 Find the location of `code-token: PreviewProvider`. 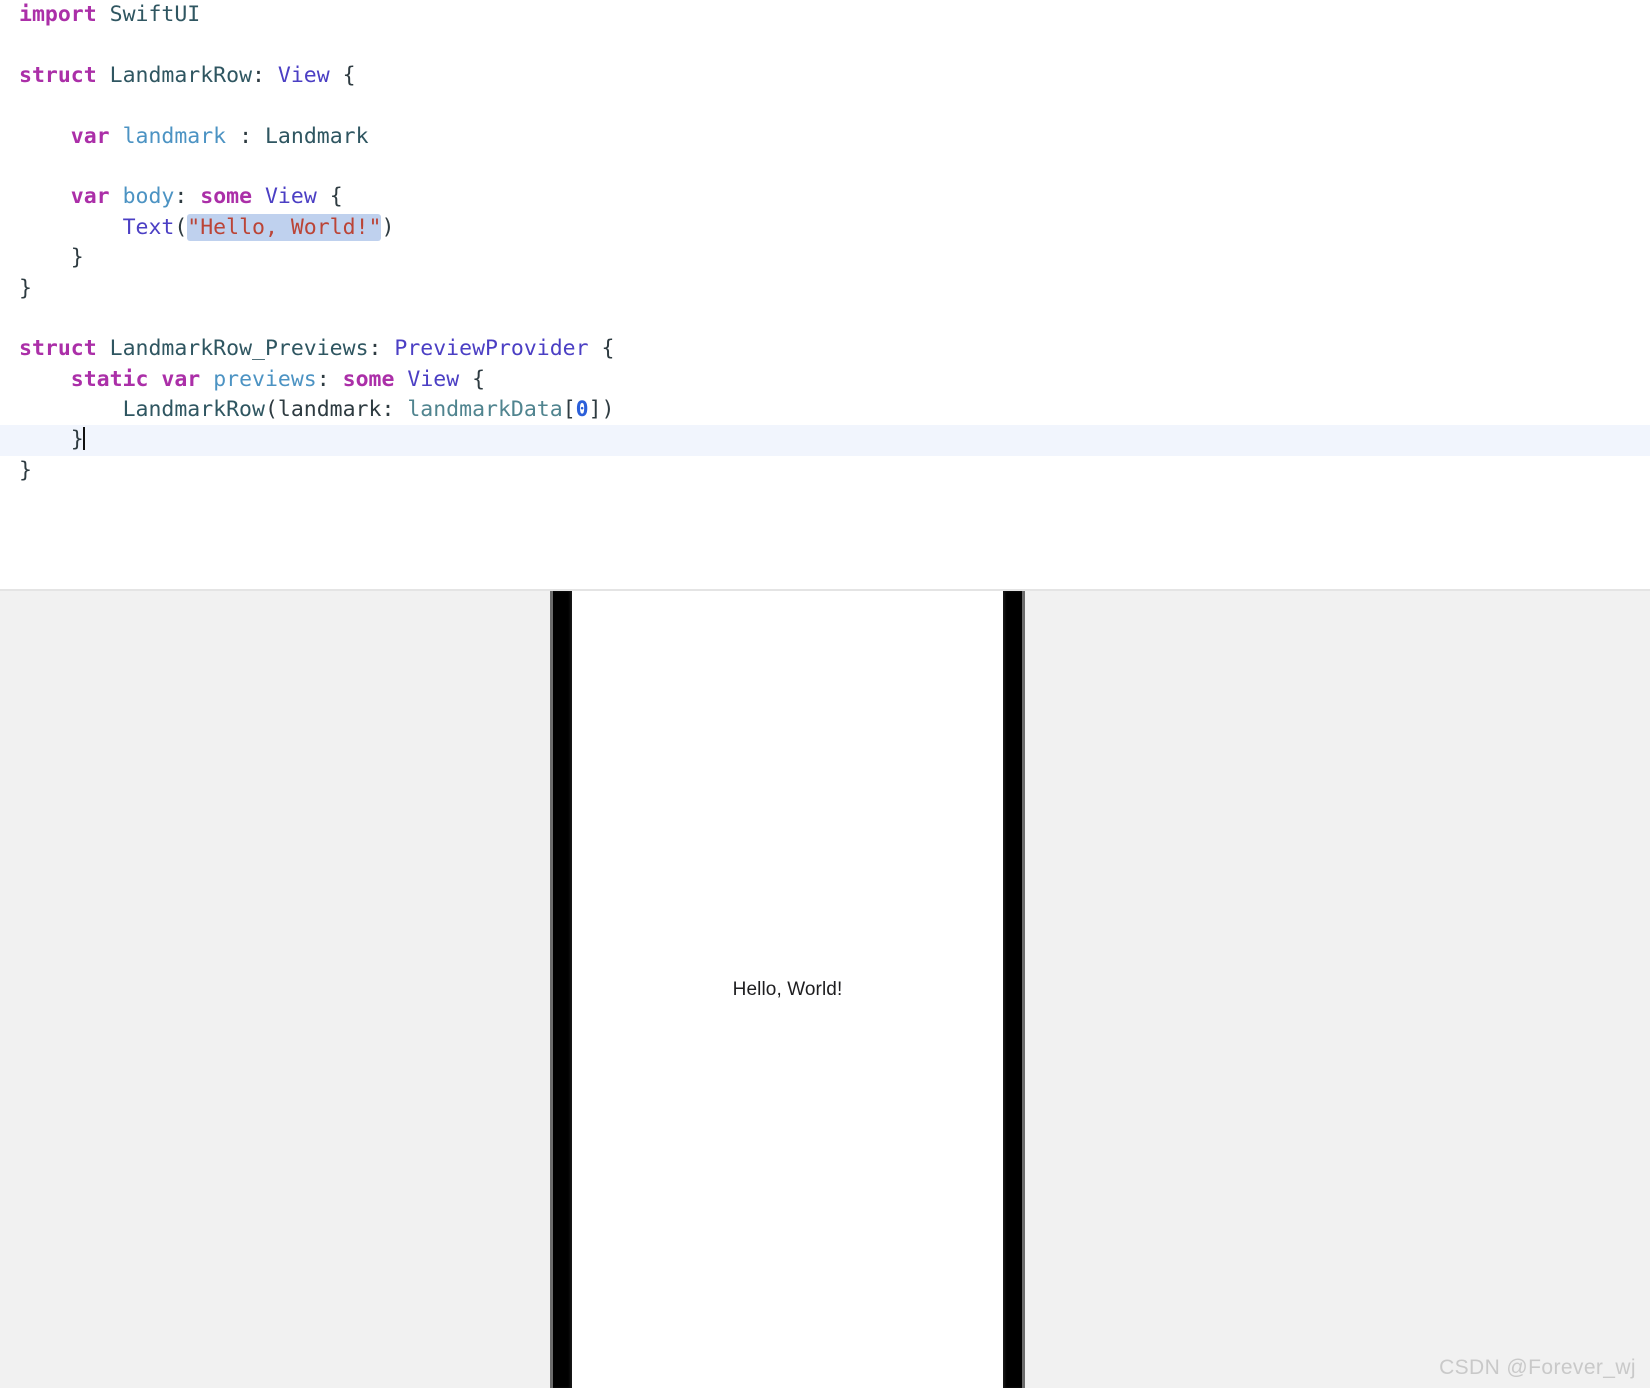

code-token: PreviewProvider is located at coordinates (491, 349).